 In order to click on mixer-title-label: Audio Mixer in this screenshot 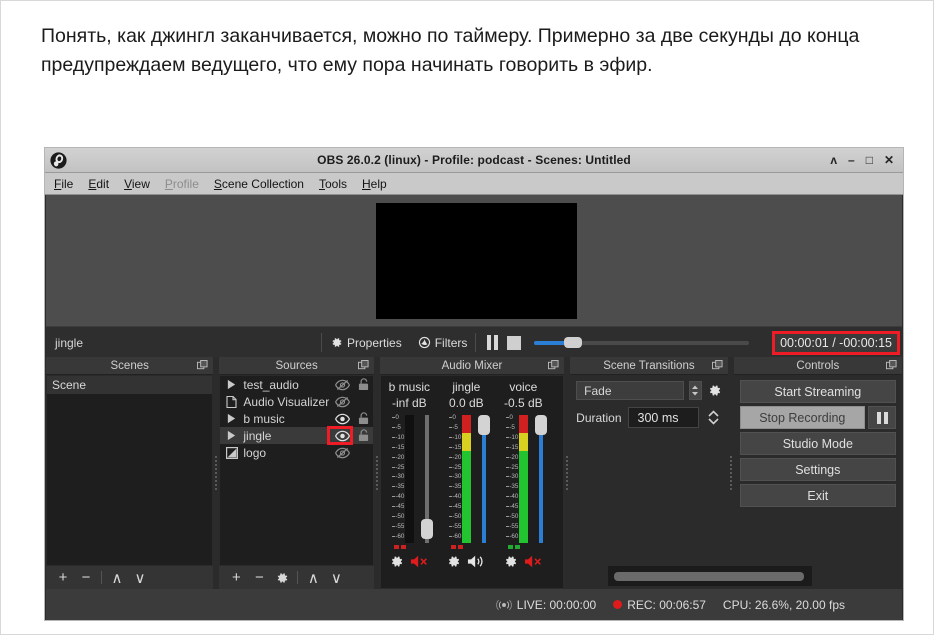, I will do `click(472, 365)`.